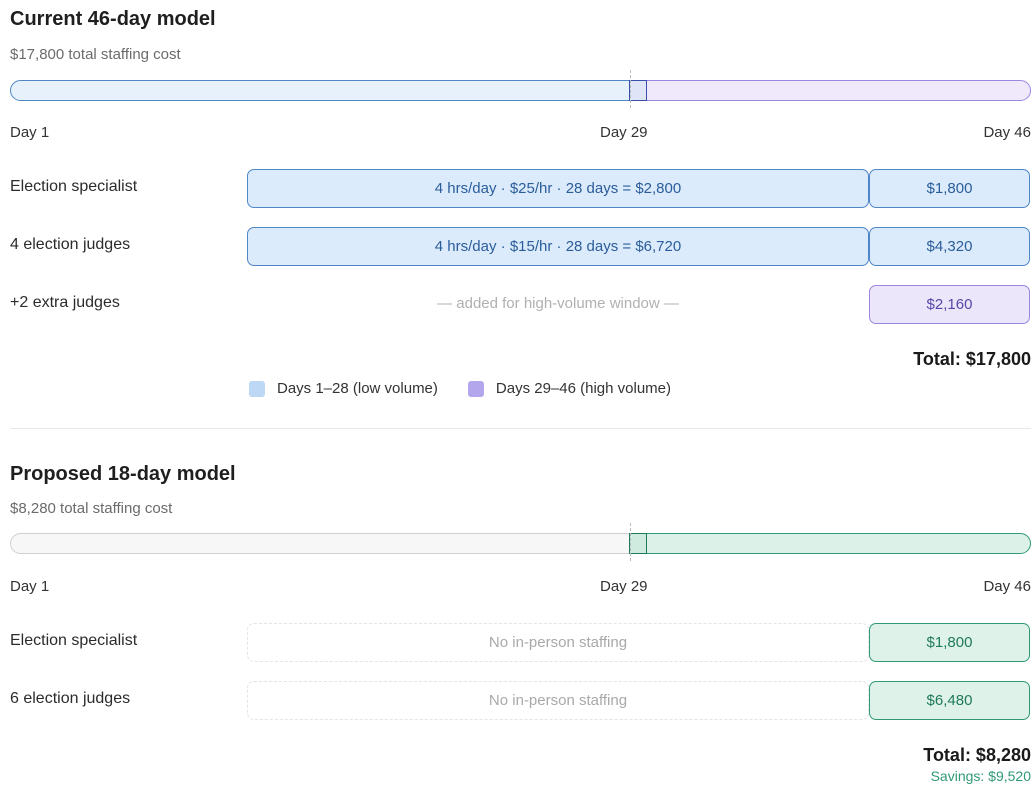  Describe the element at coordinates (95, 54) in the screenshot. I see `current-model-subtitle: $17,800 total staffing cost` at that location.